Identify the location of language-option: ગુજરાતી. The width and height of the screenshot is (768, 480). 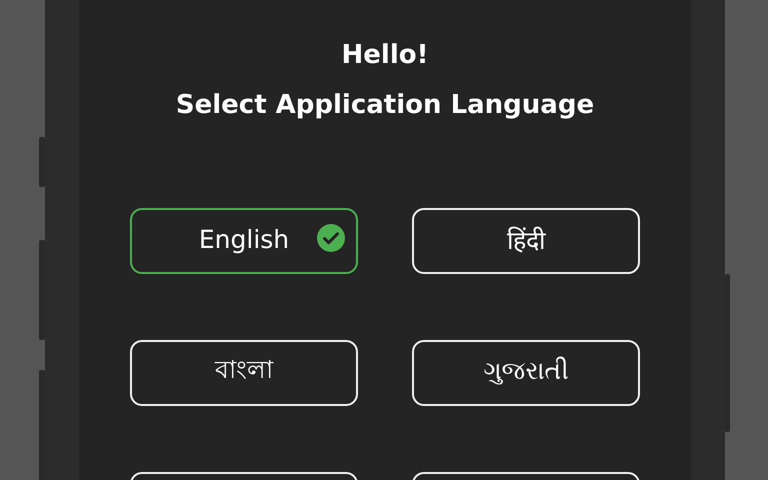
(526, 373).